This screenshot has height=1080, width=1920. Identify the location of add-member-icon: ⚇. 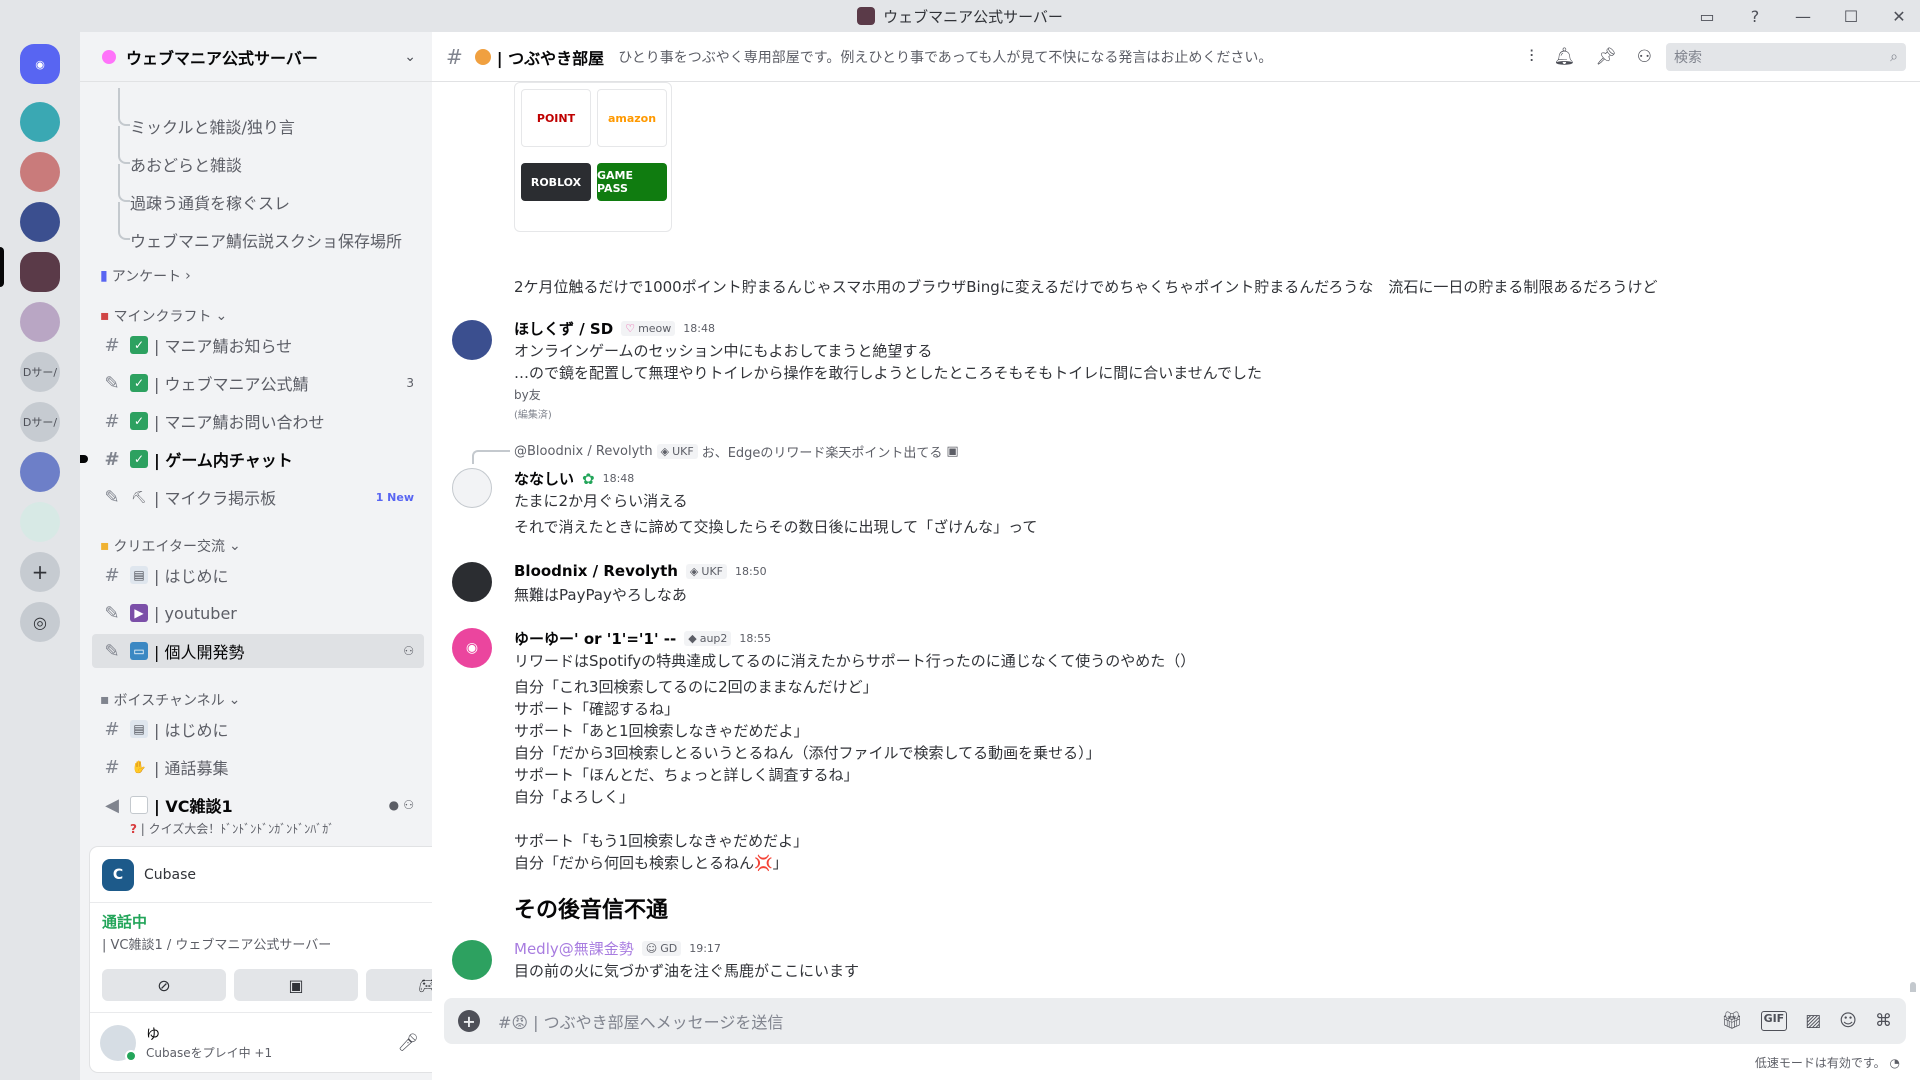
(408, 651).